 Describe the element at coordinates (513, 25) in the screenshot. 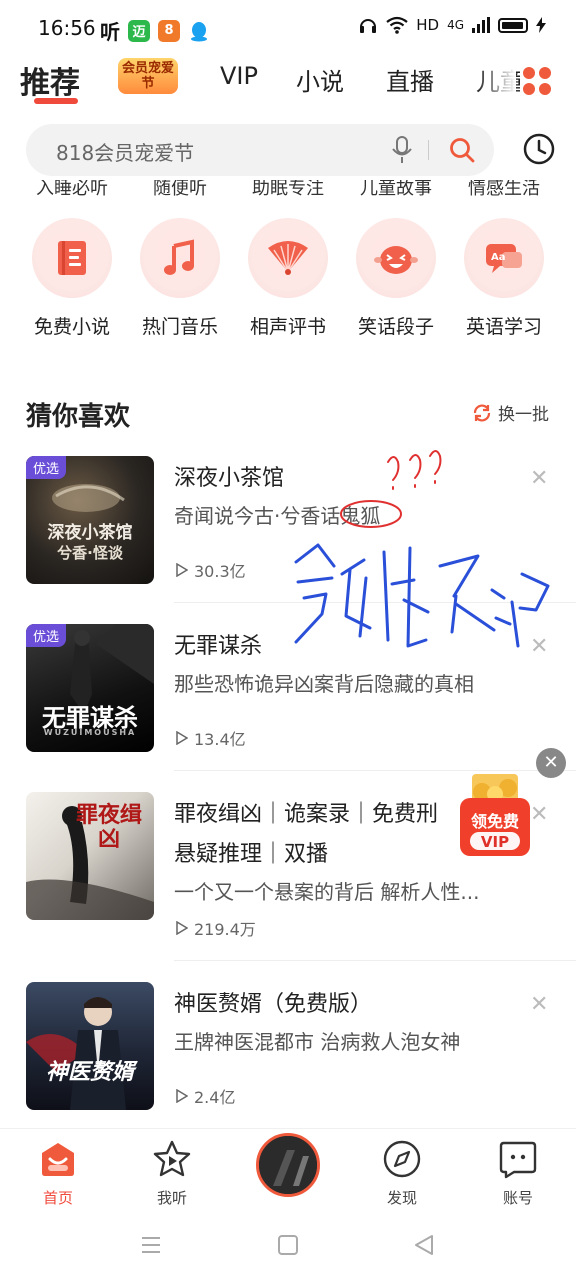

I see `battery-icon` at that location.